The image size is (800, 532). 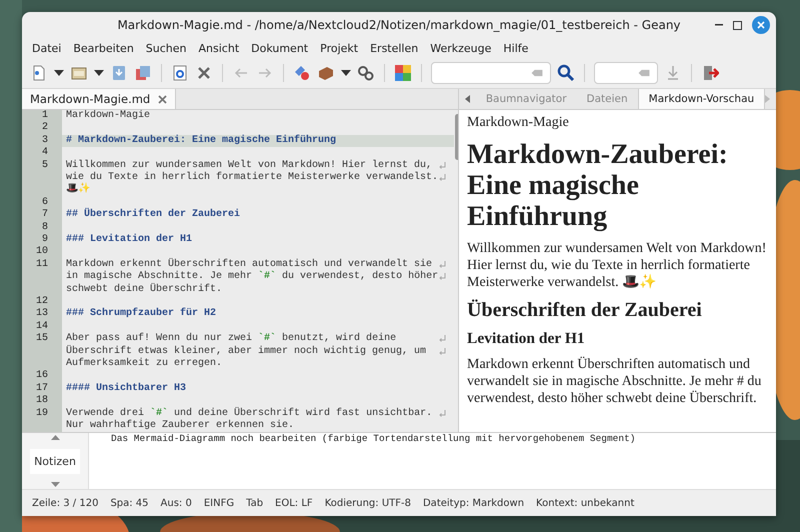 I want to click on heading-line: ## Überschriften der Zauberei, so click(x=153, y=215).